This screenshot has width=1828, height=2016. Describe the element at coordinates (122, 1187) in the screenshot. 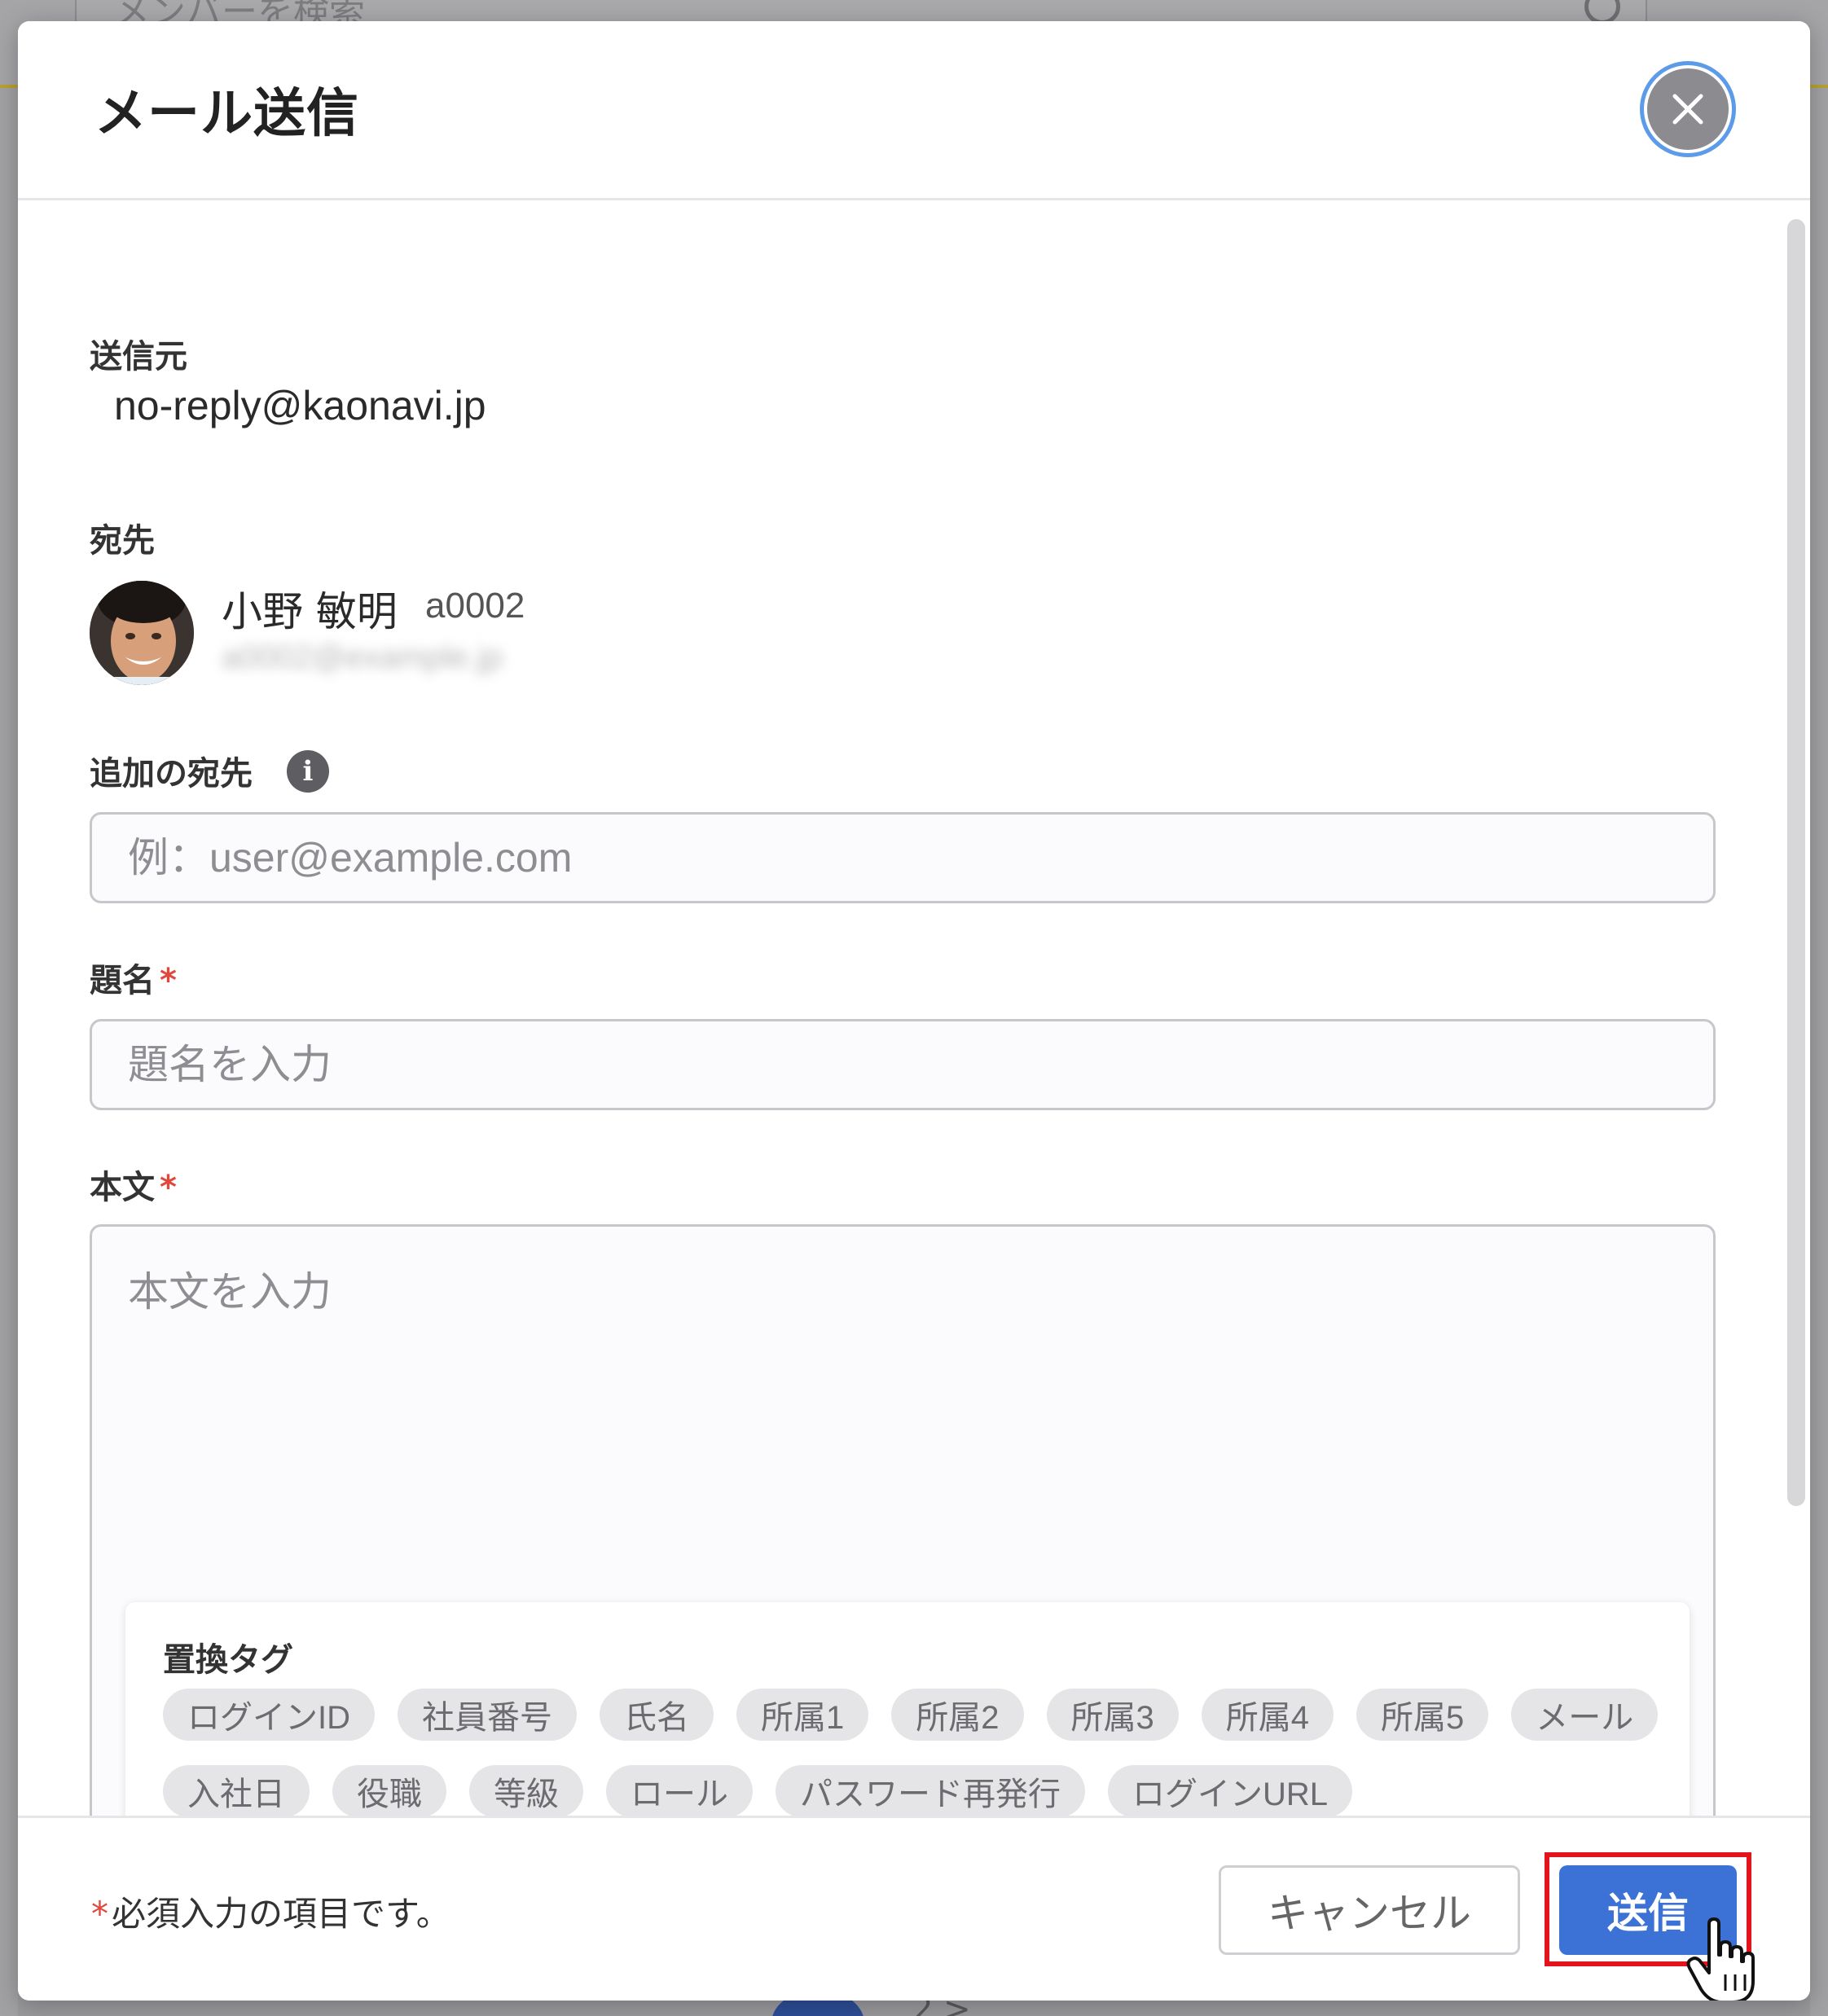

I see `body-label-text: 本文` at that location.